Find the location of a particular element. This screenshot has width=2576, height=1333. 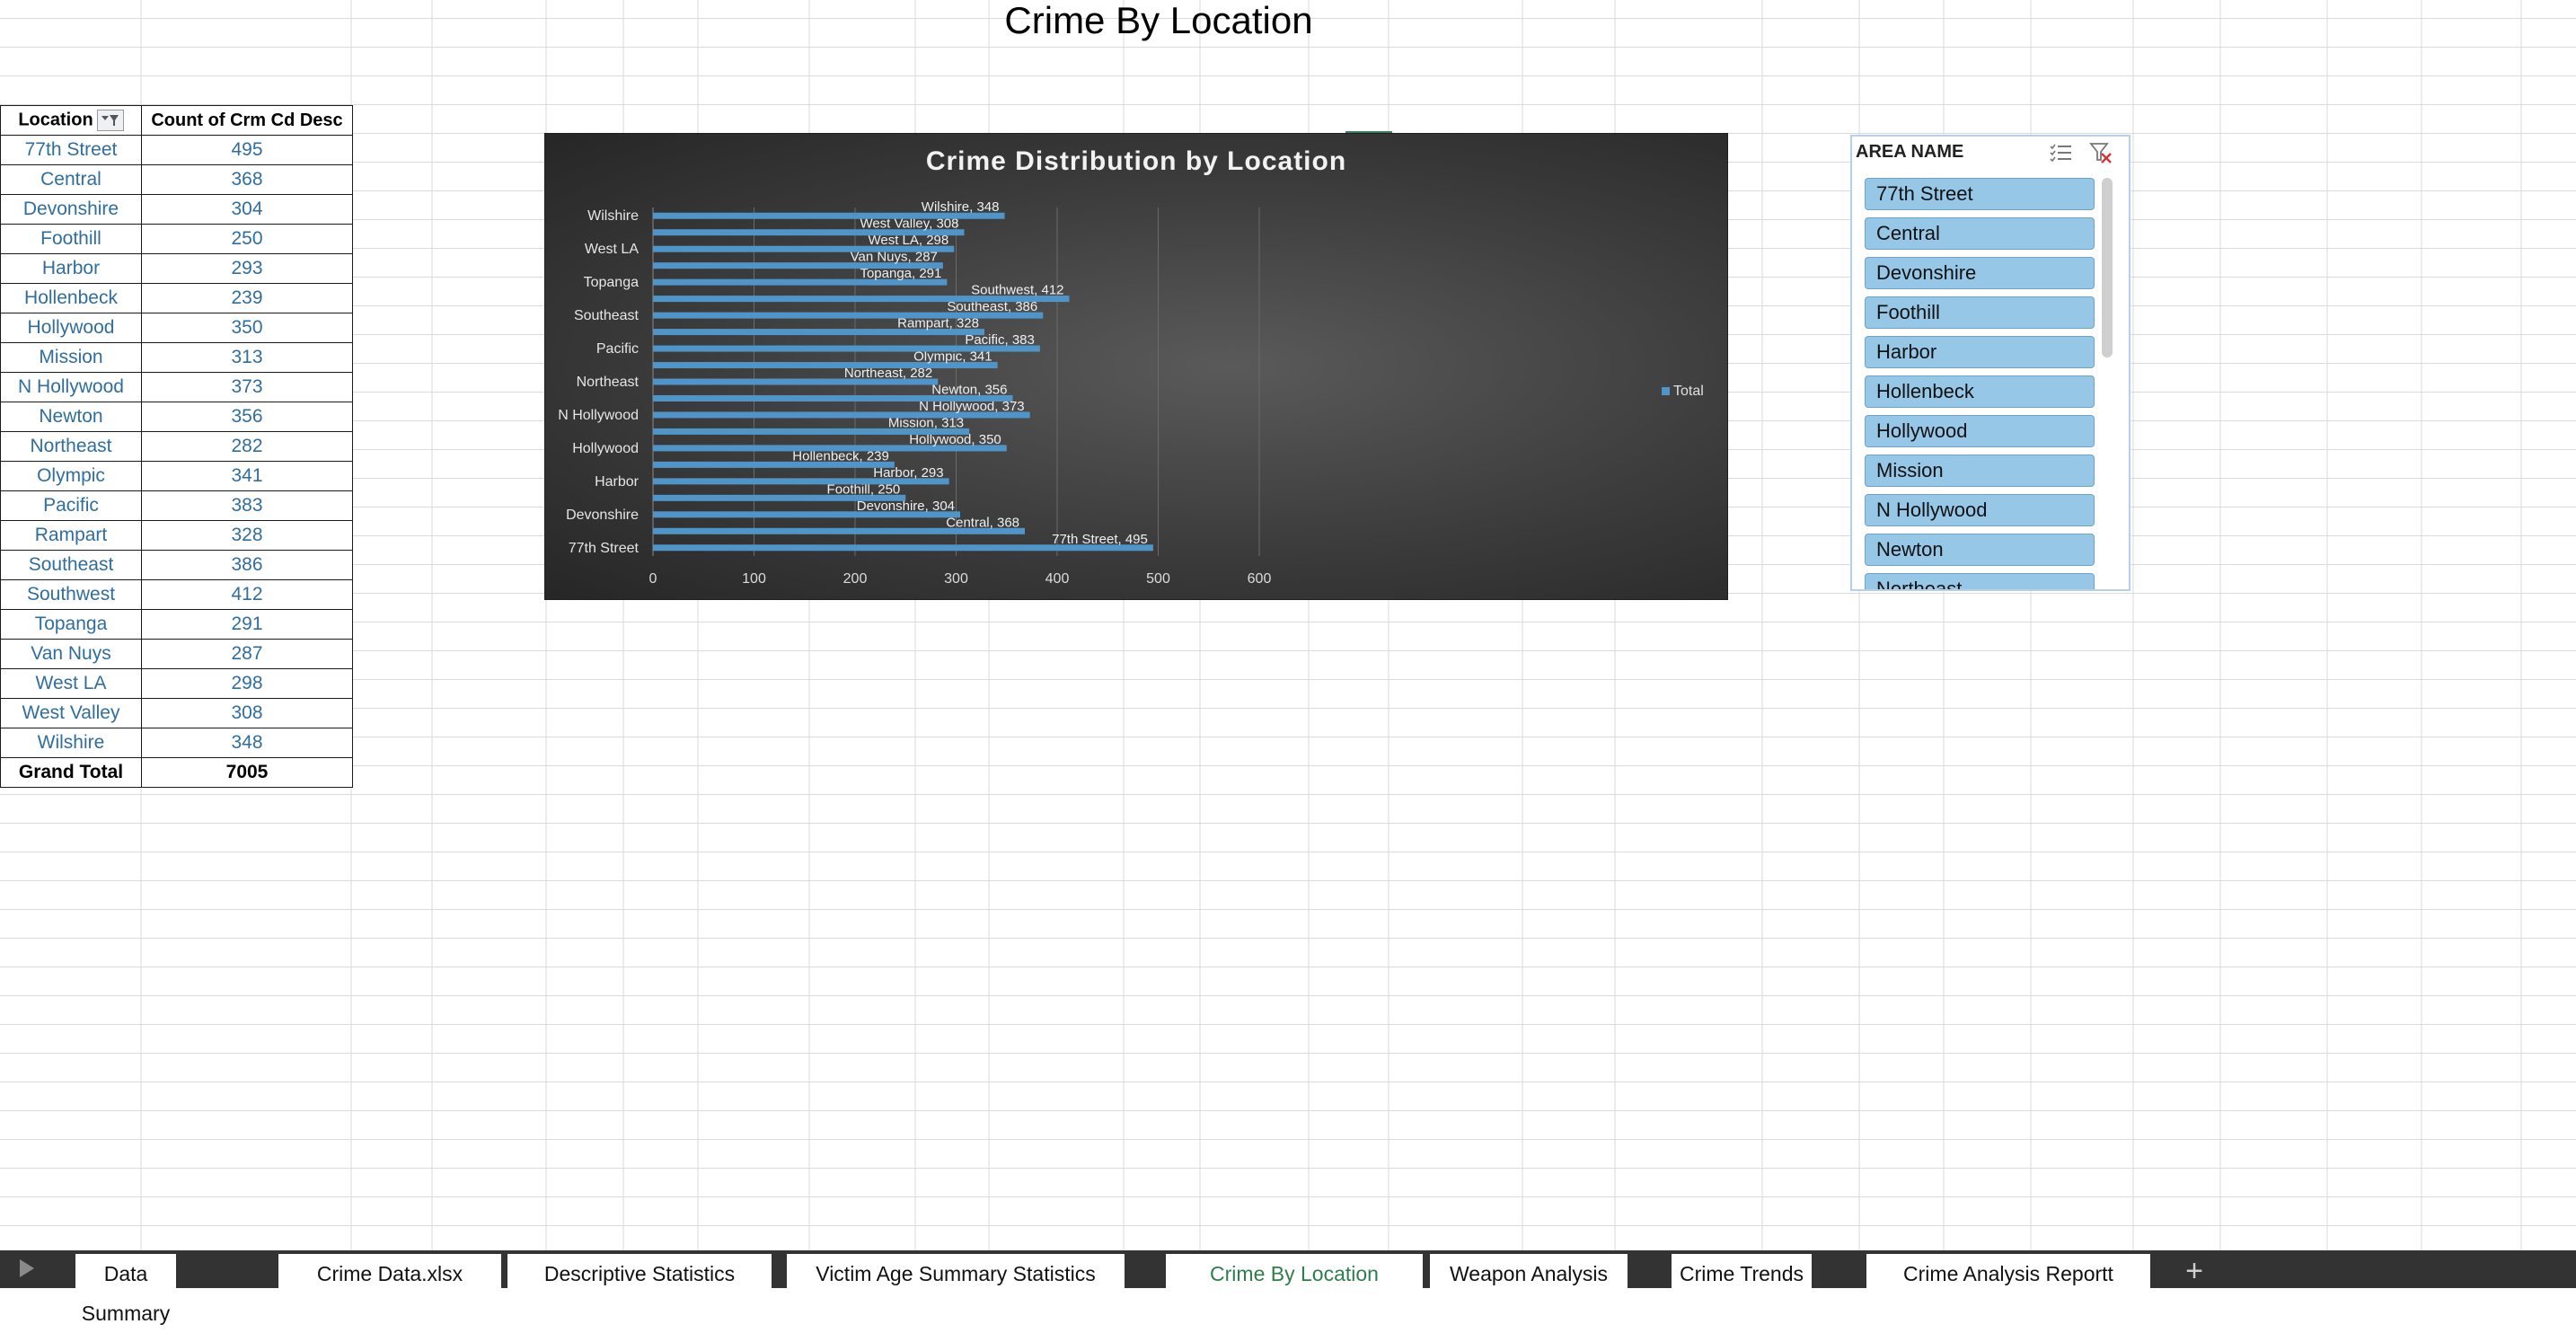

pivot-count-cell: 250 is located at coordinates (247, 239).